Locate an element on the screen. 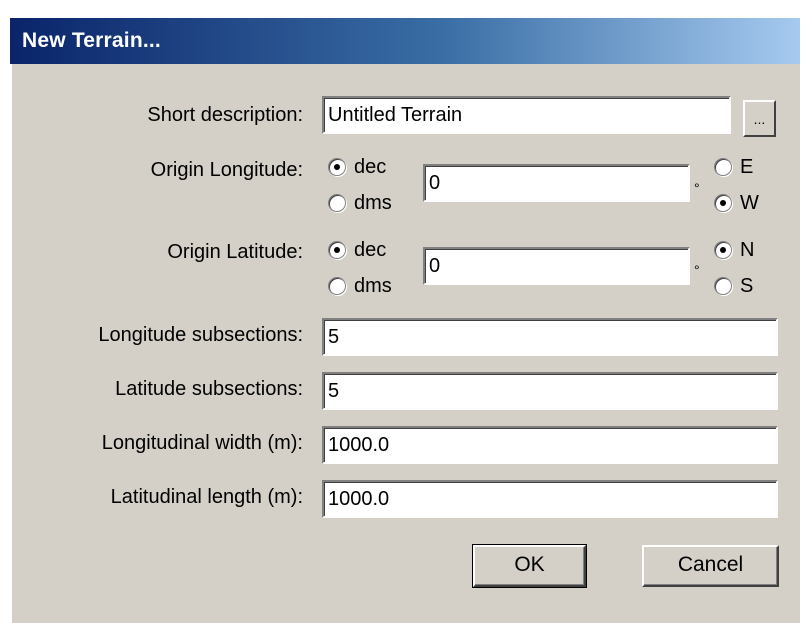  latitudinal-length-input: 1000.0 is located at coordinates (550, 499).